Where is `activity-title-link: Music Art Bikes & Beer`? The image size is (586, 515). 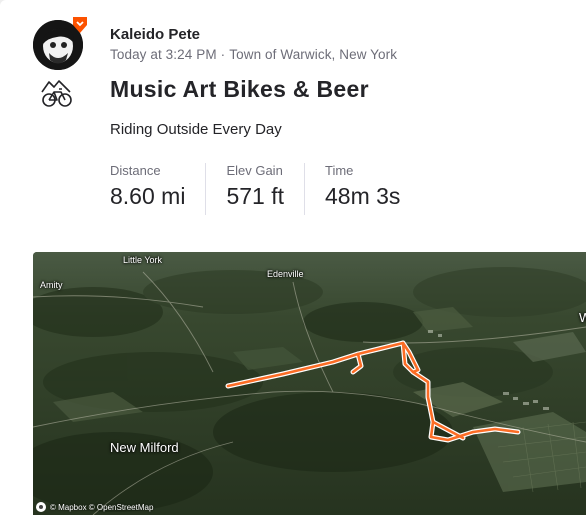
activity-title-link: Music Art Bikes & Beer is located at coordinates (239, 89).